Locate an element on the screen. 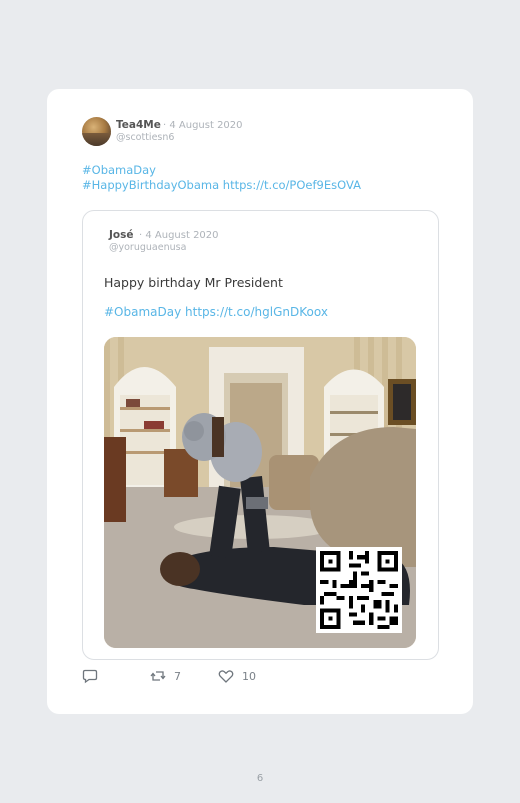 This screenshot has height=803, width=520. tweet-date: · 4 August 2020 is located at coordinates (203, 125).